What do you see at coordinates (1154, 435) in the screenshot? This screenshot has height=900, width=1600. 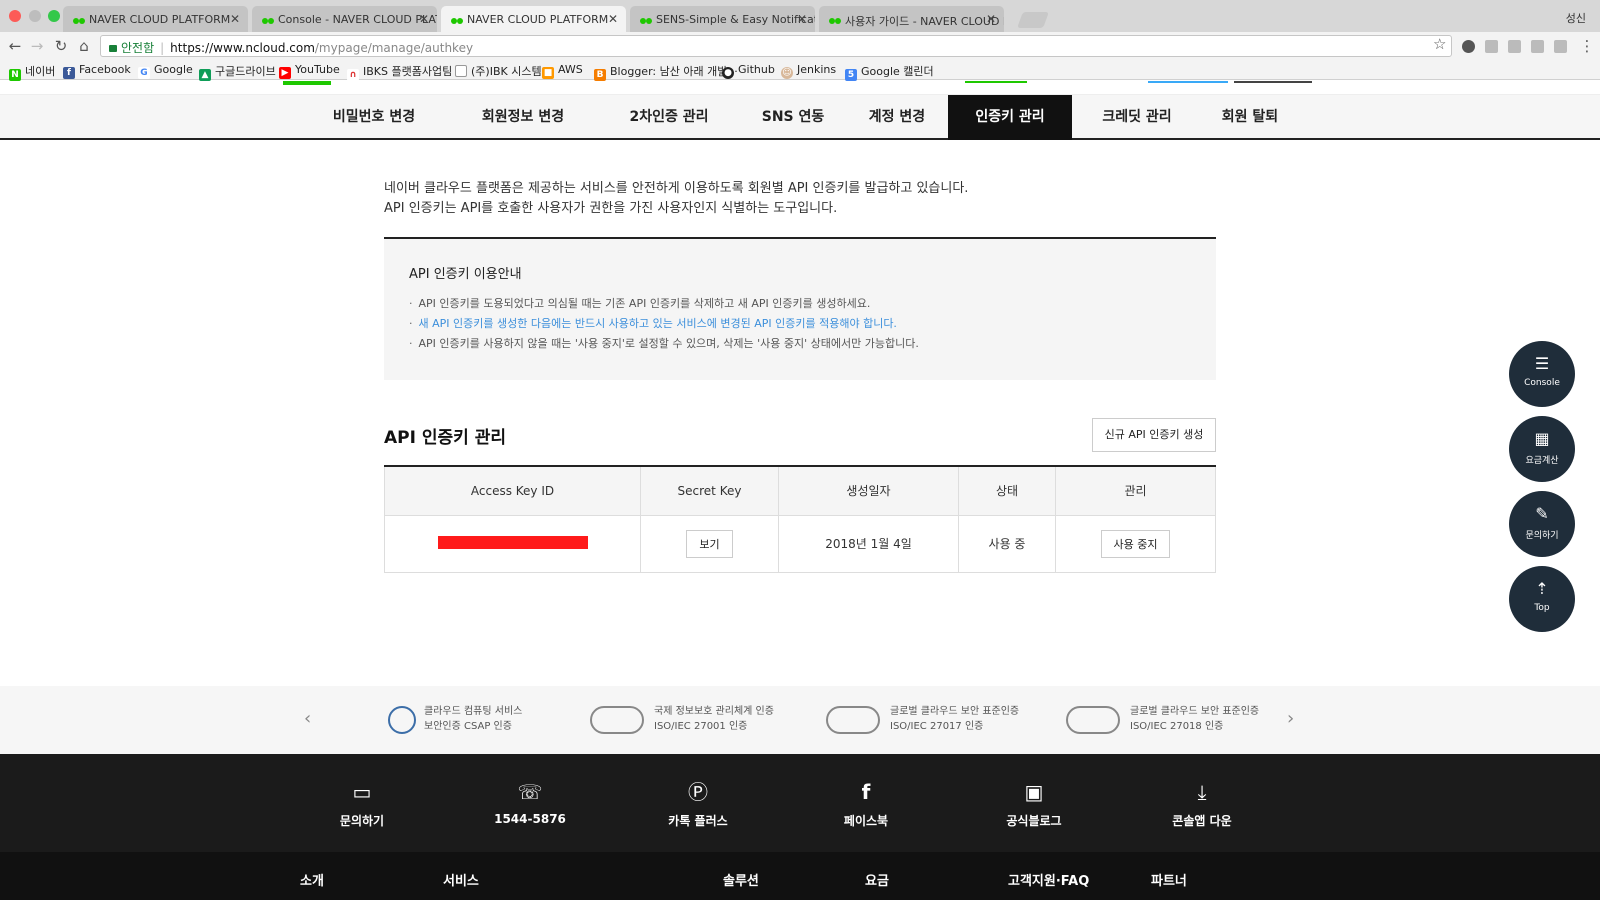 I see `create-api-key-button: 신규 API 인증키 생성` at bounding box center [1154, 435].